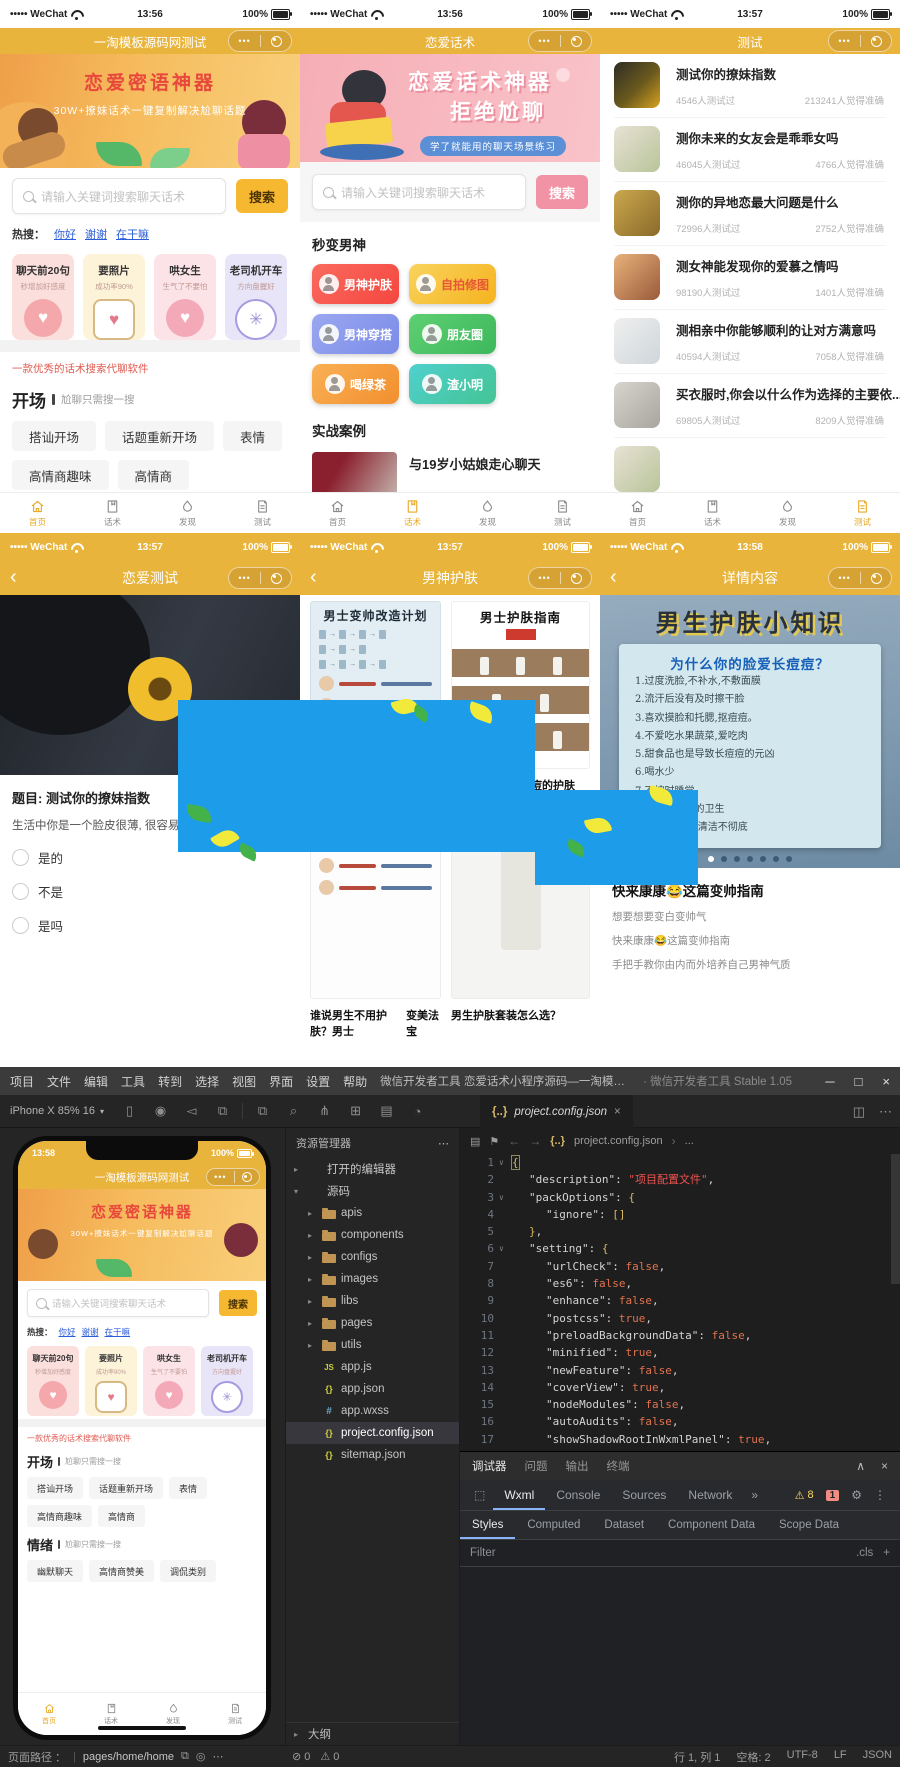 This screenshot has height=1767, width=900. What do you see at coordinates (487, 1525) in the screenshot?
I see `tab-styles: Styles` at bounding box center [487, 1525].